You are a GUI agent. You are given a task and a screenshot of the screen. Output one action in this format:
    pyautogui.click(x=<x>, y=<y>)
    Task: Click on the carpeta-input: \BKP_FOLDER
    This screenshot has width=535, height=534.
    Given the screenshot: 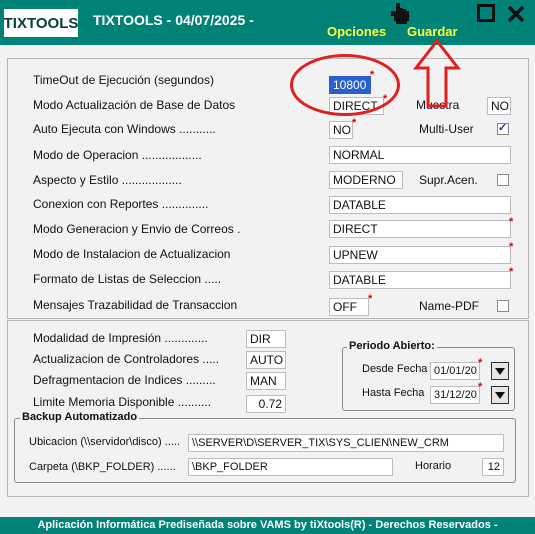 What is the action you would take?
    pyautogui.click(x=290, y=467)
    